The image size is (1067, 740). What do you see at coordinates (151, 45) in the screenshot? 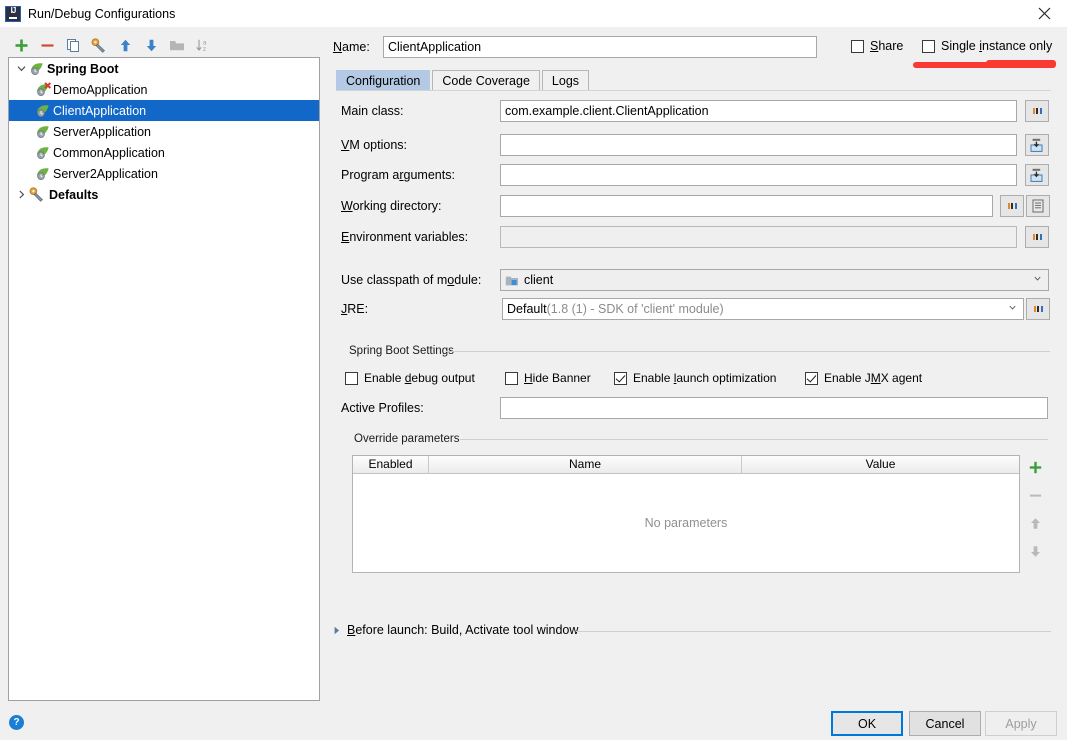
I see `move-down-button` at bounding box center [151, 45].